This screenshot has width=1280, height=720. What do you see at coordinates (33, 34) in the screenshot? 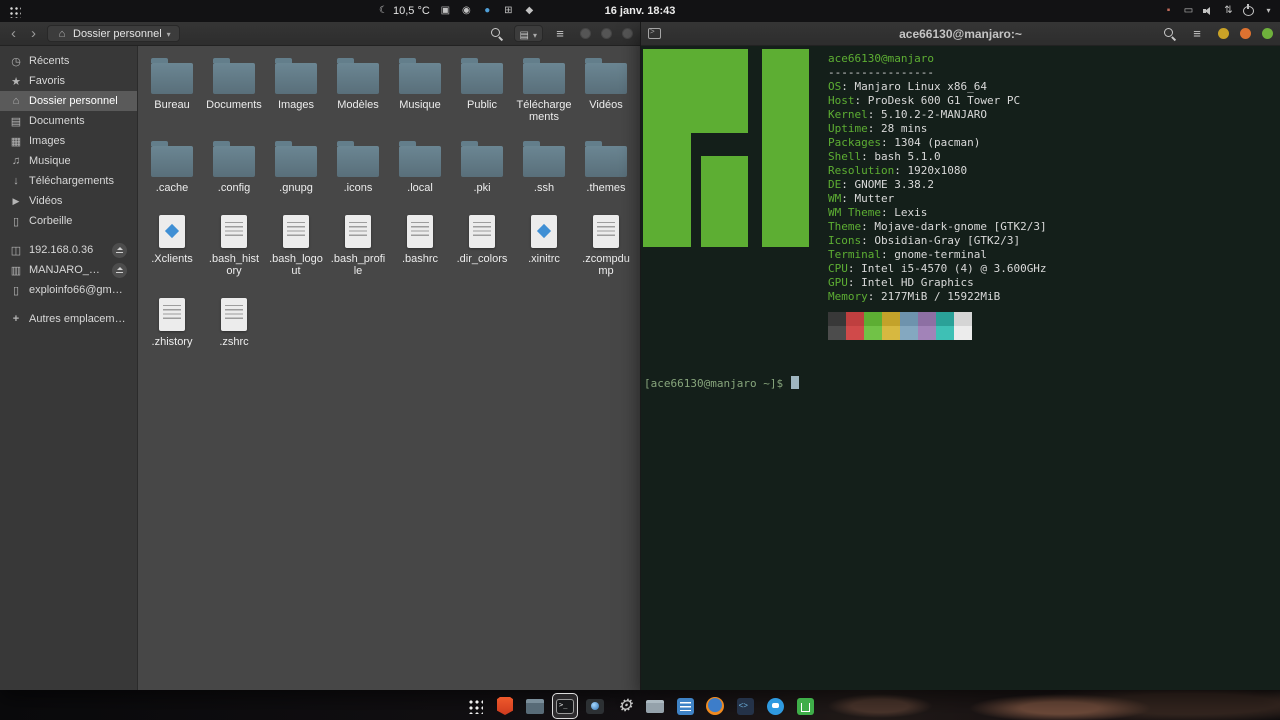
I see `forward-button: ›` at bounding box center [33, 34].